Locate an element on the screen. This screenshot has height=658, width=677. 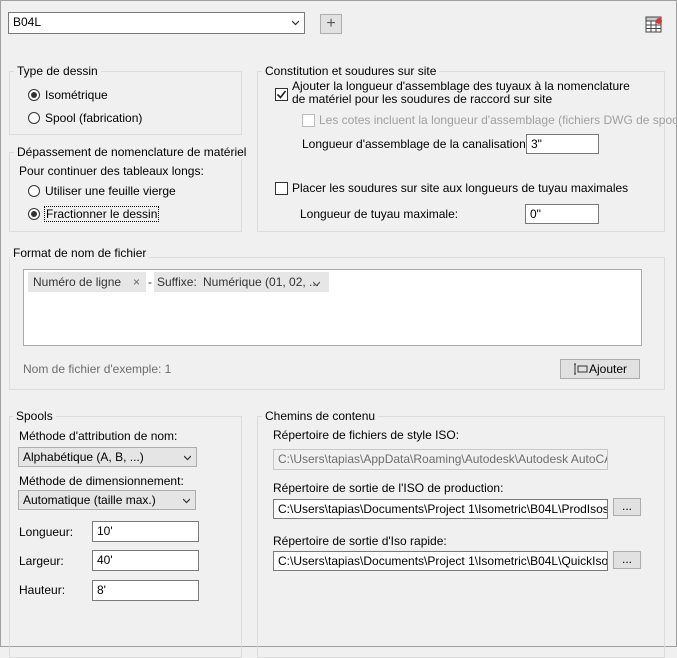
naming-method-value: Alphabétique (A, B, ...) is located at coordinates (83, 457).